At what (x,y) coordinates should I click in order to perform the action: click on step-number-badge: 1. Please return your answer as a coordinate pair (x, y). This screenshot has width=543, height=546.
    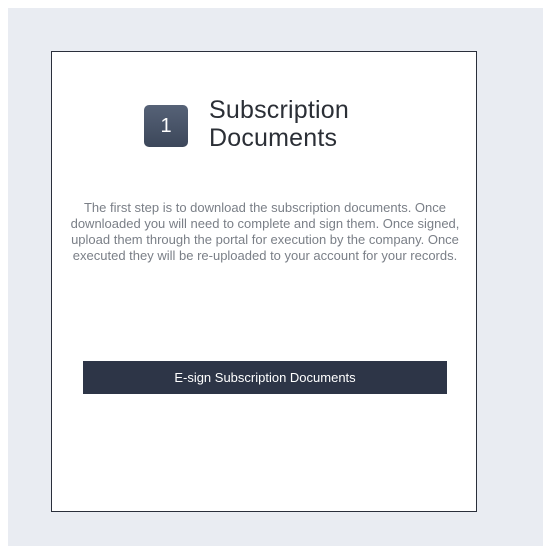
    Looking at the image, I should click on (166, 126).